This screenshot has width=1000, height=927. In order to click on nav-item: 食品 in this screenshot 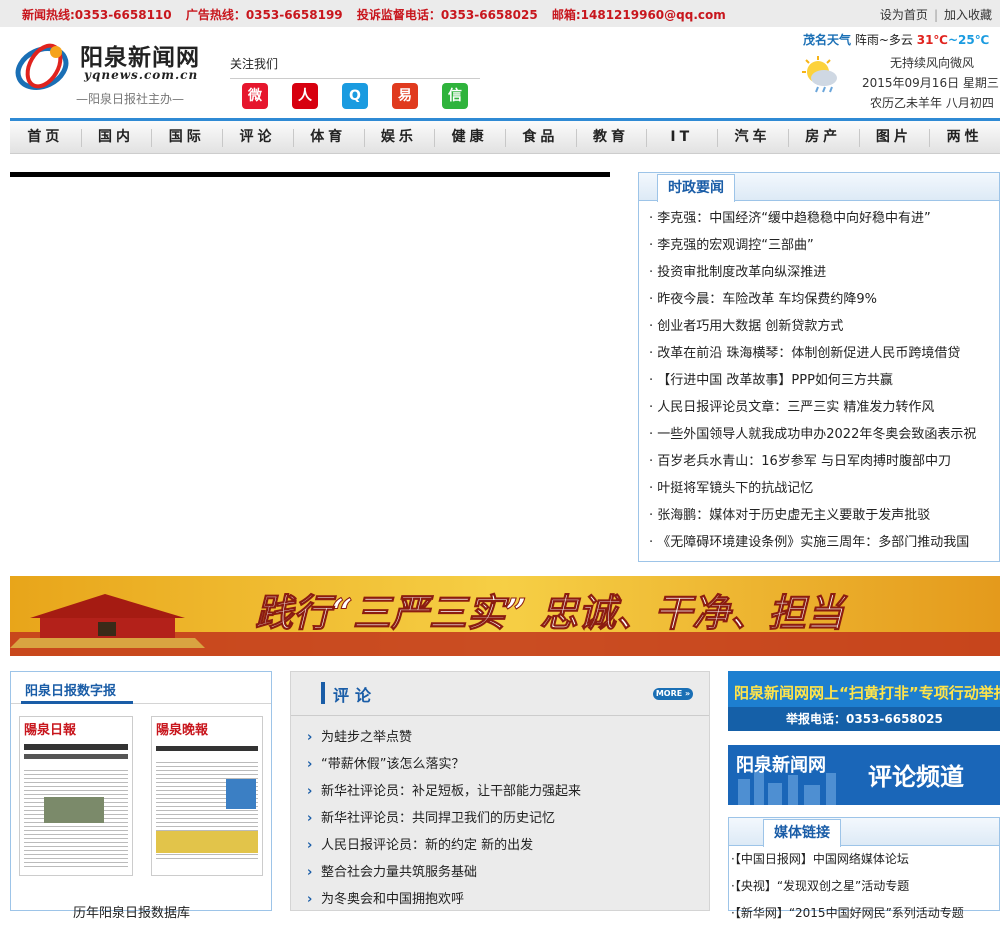, I will do `click(540, 137)`.